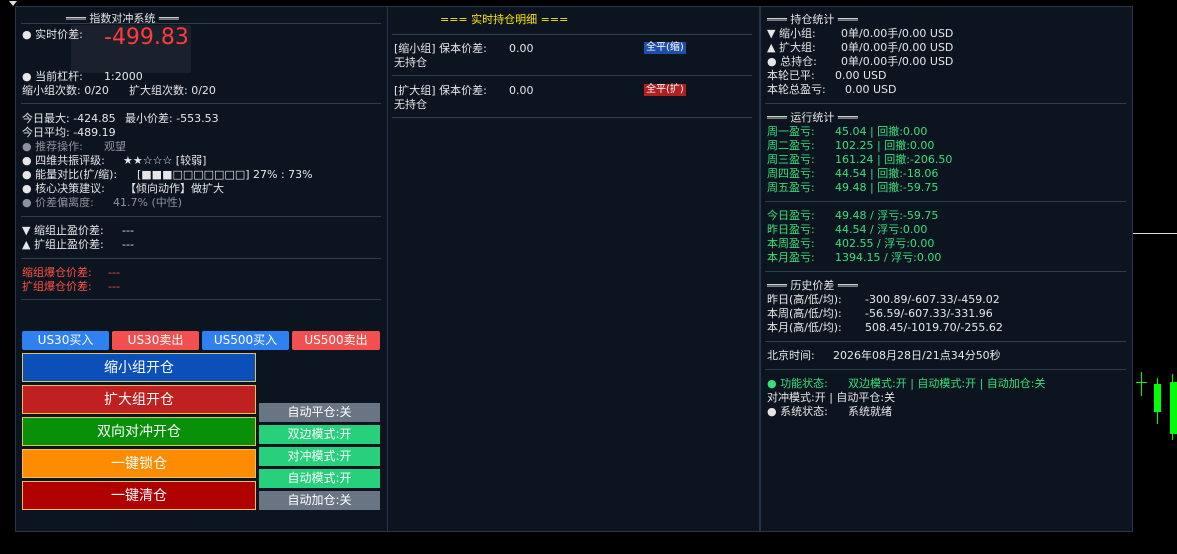 This screenshot has height=554, width=1177. I want to click on us30-buy-button: US30买入, so click(65, 340).